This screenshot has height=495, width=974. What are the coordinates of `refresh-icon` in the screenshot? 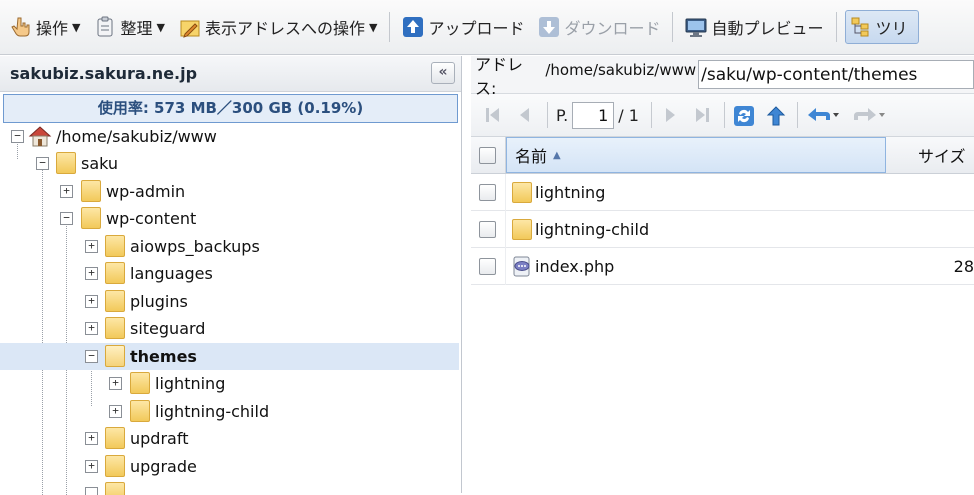 It's located at (743, 115).